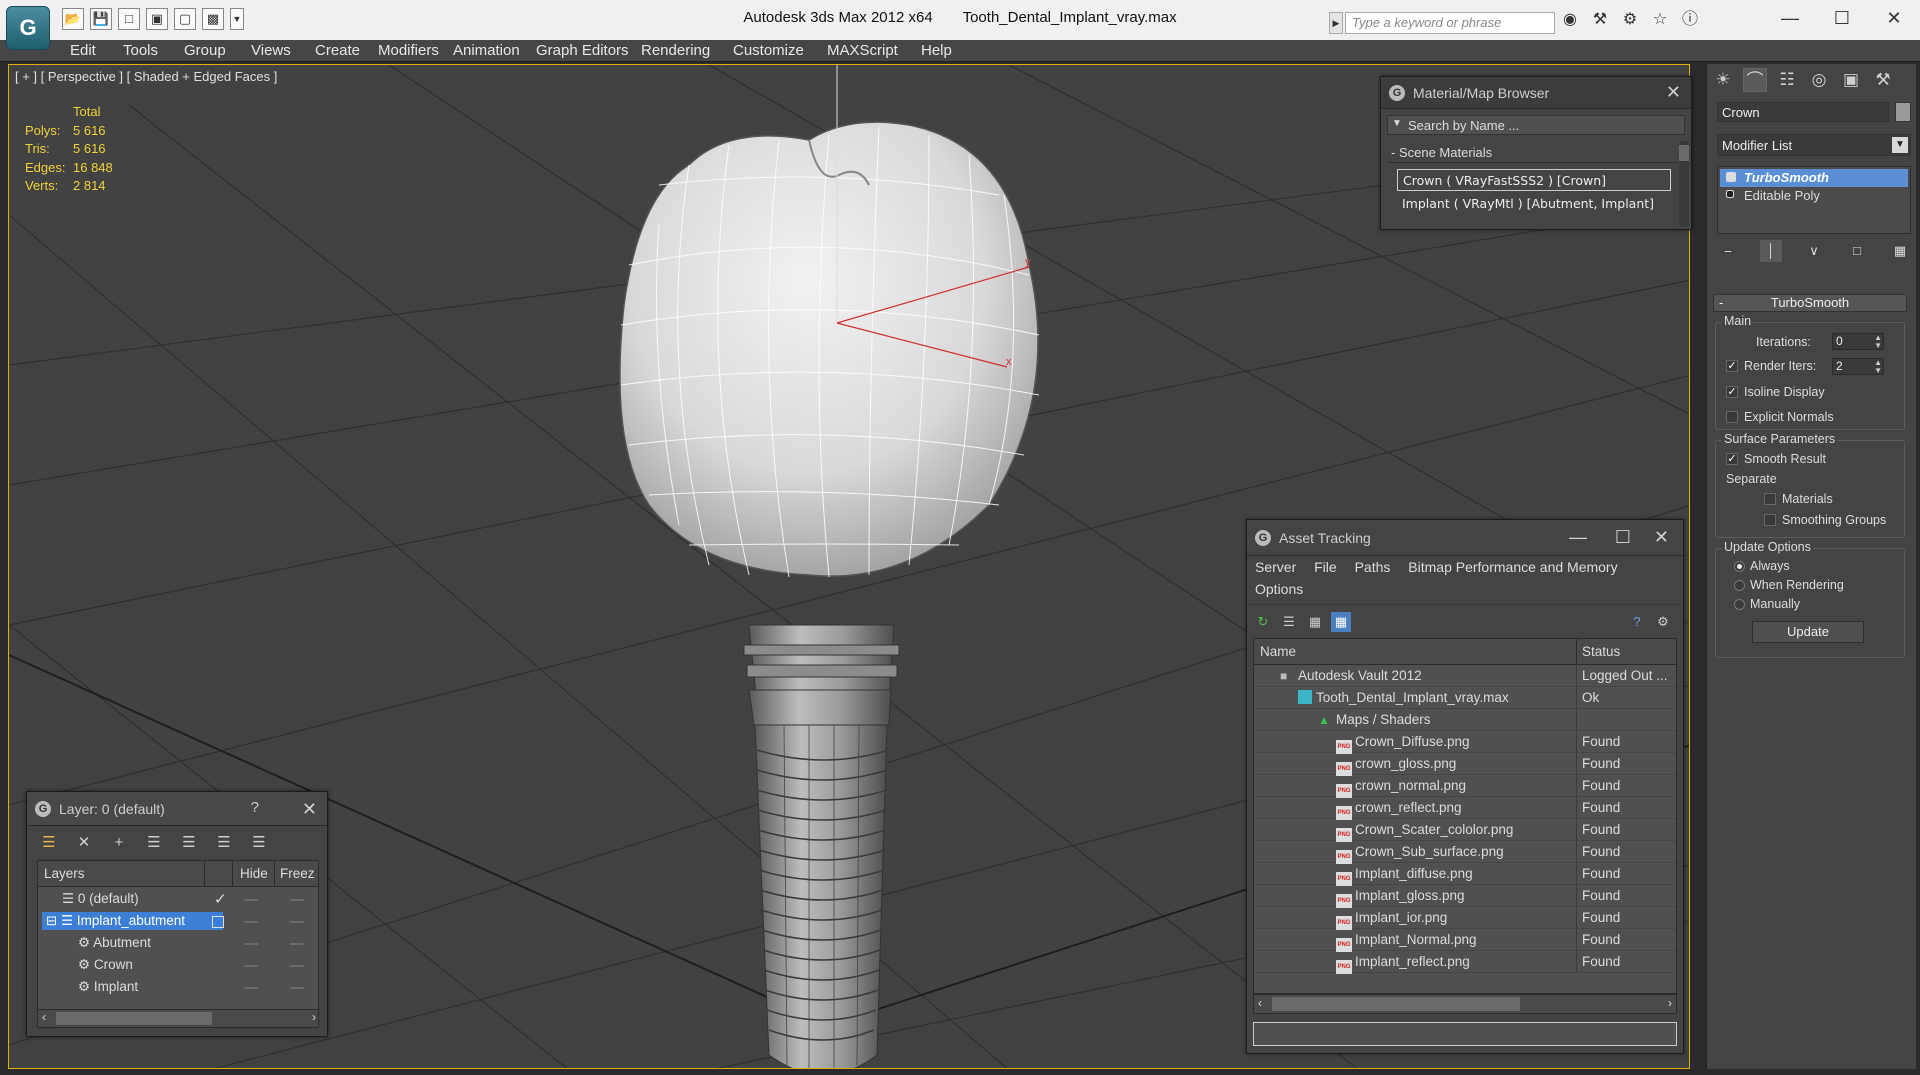 This screenshot has height=1075, width=1920. Describe the element at coordinates (73, 19) in the screenshot. I see `open-file-icon: 📂` at that location.